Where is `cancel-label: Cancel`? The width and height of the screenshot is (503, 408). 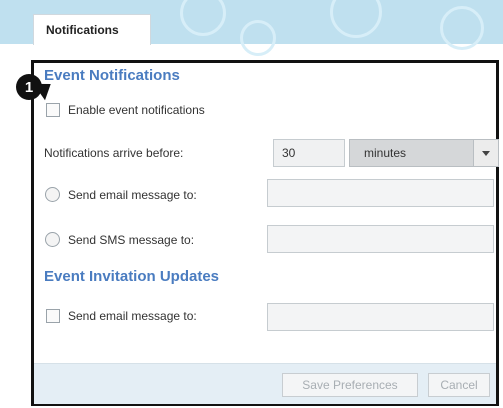 cancel-label: Cancel is located at coordinates (459, 385).